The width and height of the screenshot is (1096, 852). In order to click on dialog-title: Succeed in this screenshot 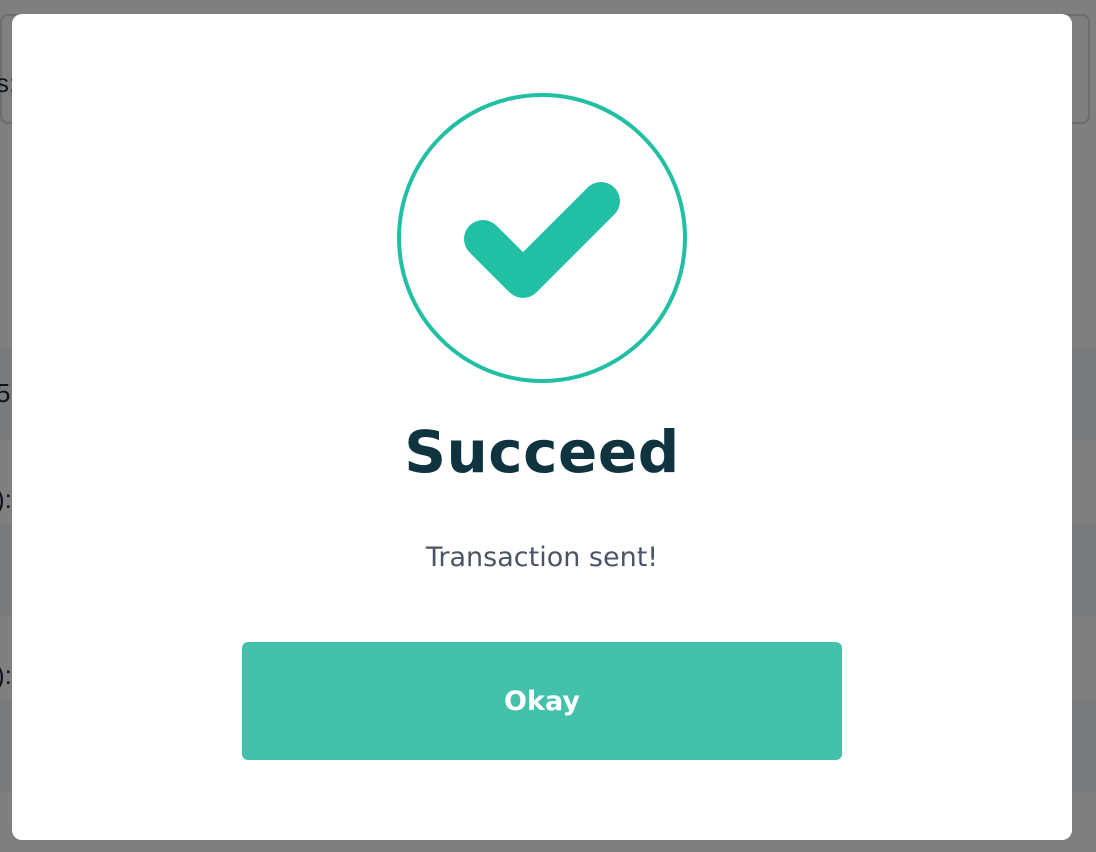, I will do `click(542, 452)`.